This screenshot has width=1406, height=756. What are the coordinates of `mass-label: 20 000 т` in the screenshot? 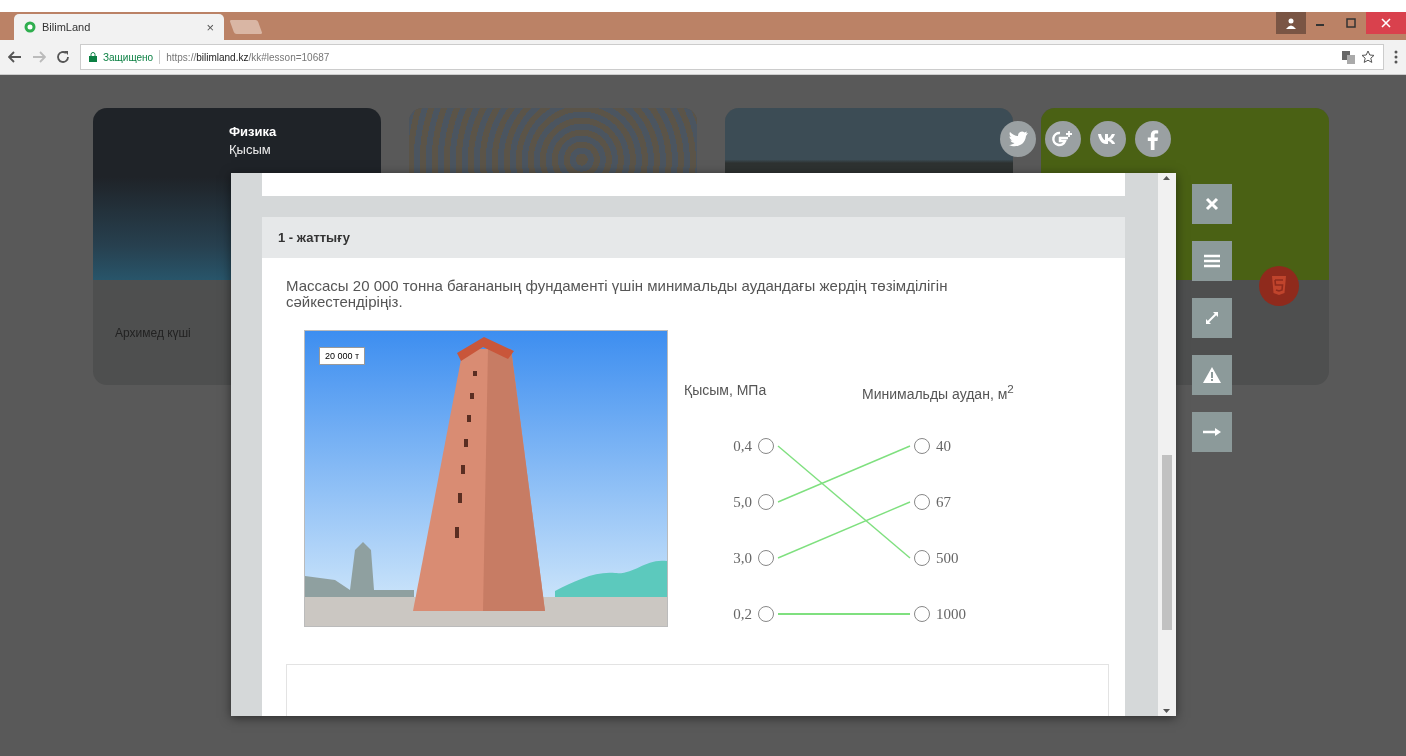 It's located at (342, 356).